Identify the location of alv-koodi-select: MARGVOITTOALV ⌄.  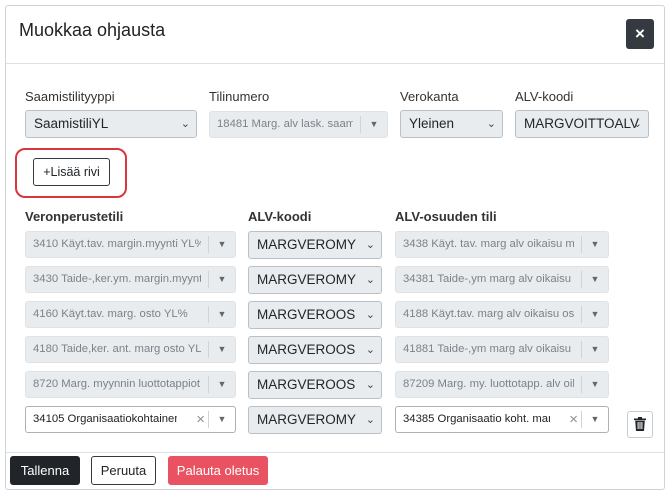
(582, 124).